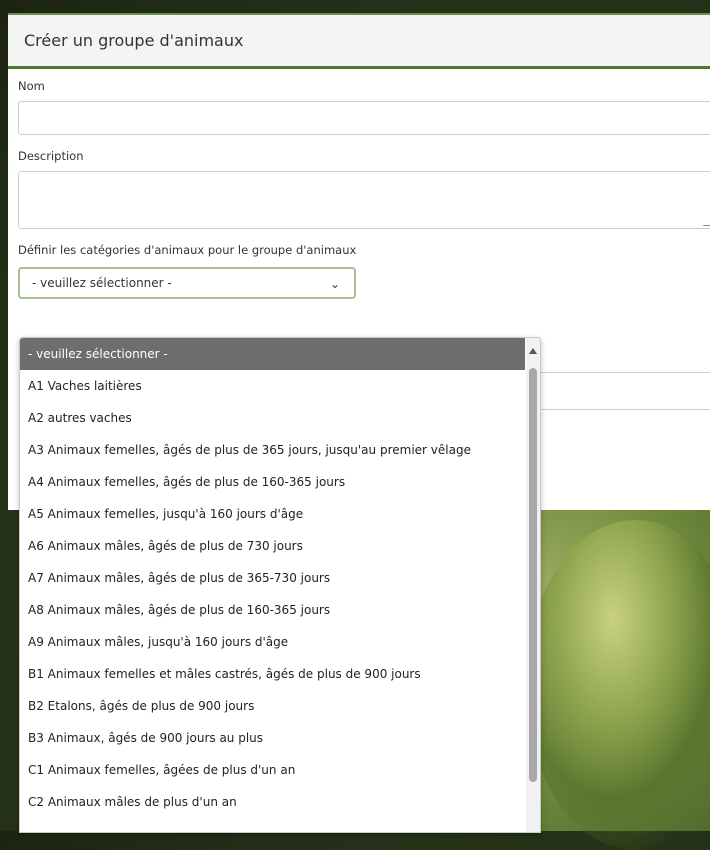  Describe the element at coordinates (617, 685) in the screenshot. I see `background-image` at that location.